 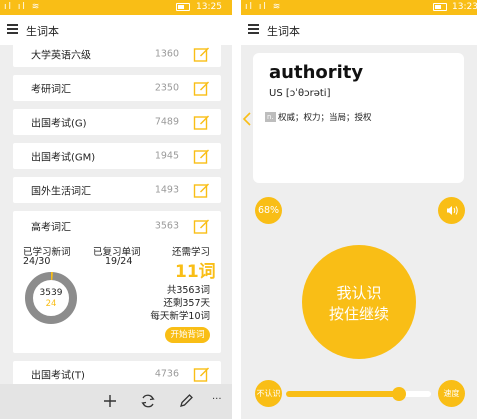 I want to click on pencil-icon, so click(x=186, y=401).